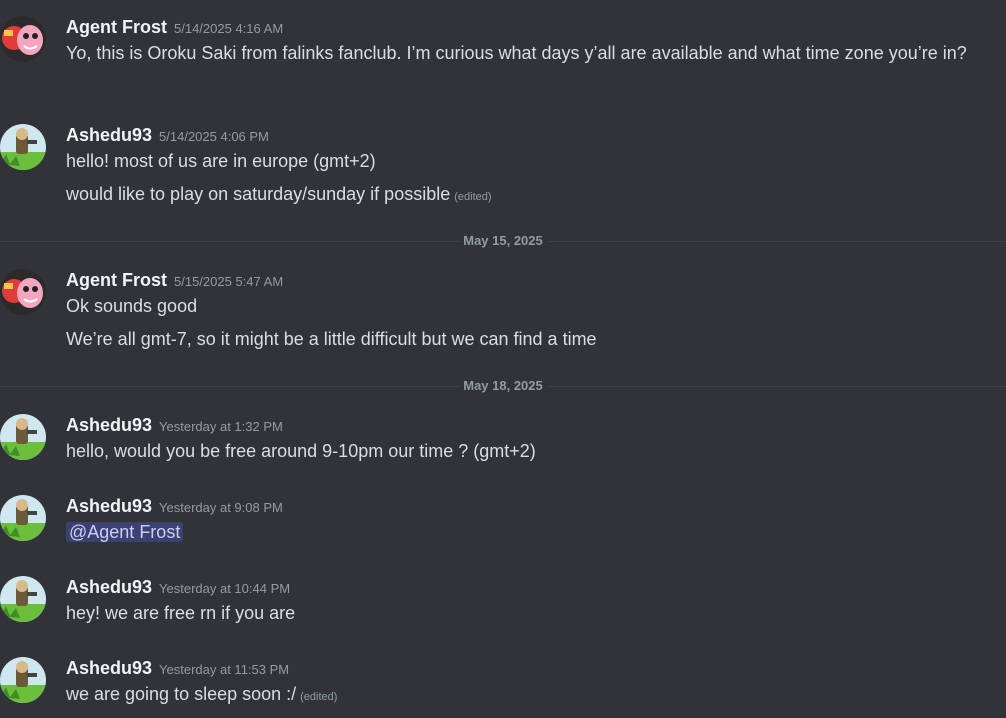  I want to click on timestamp: 5/14/2025 4:06 PM, so click(214, 136).